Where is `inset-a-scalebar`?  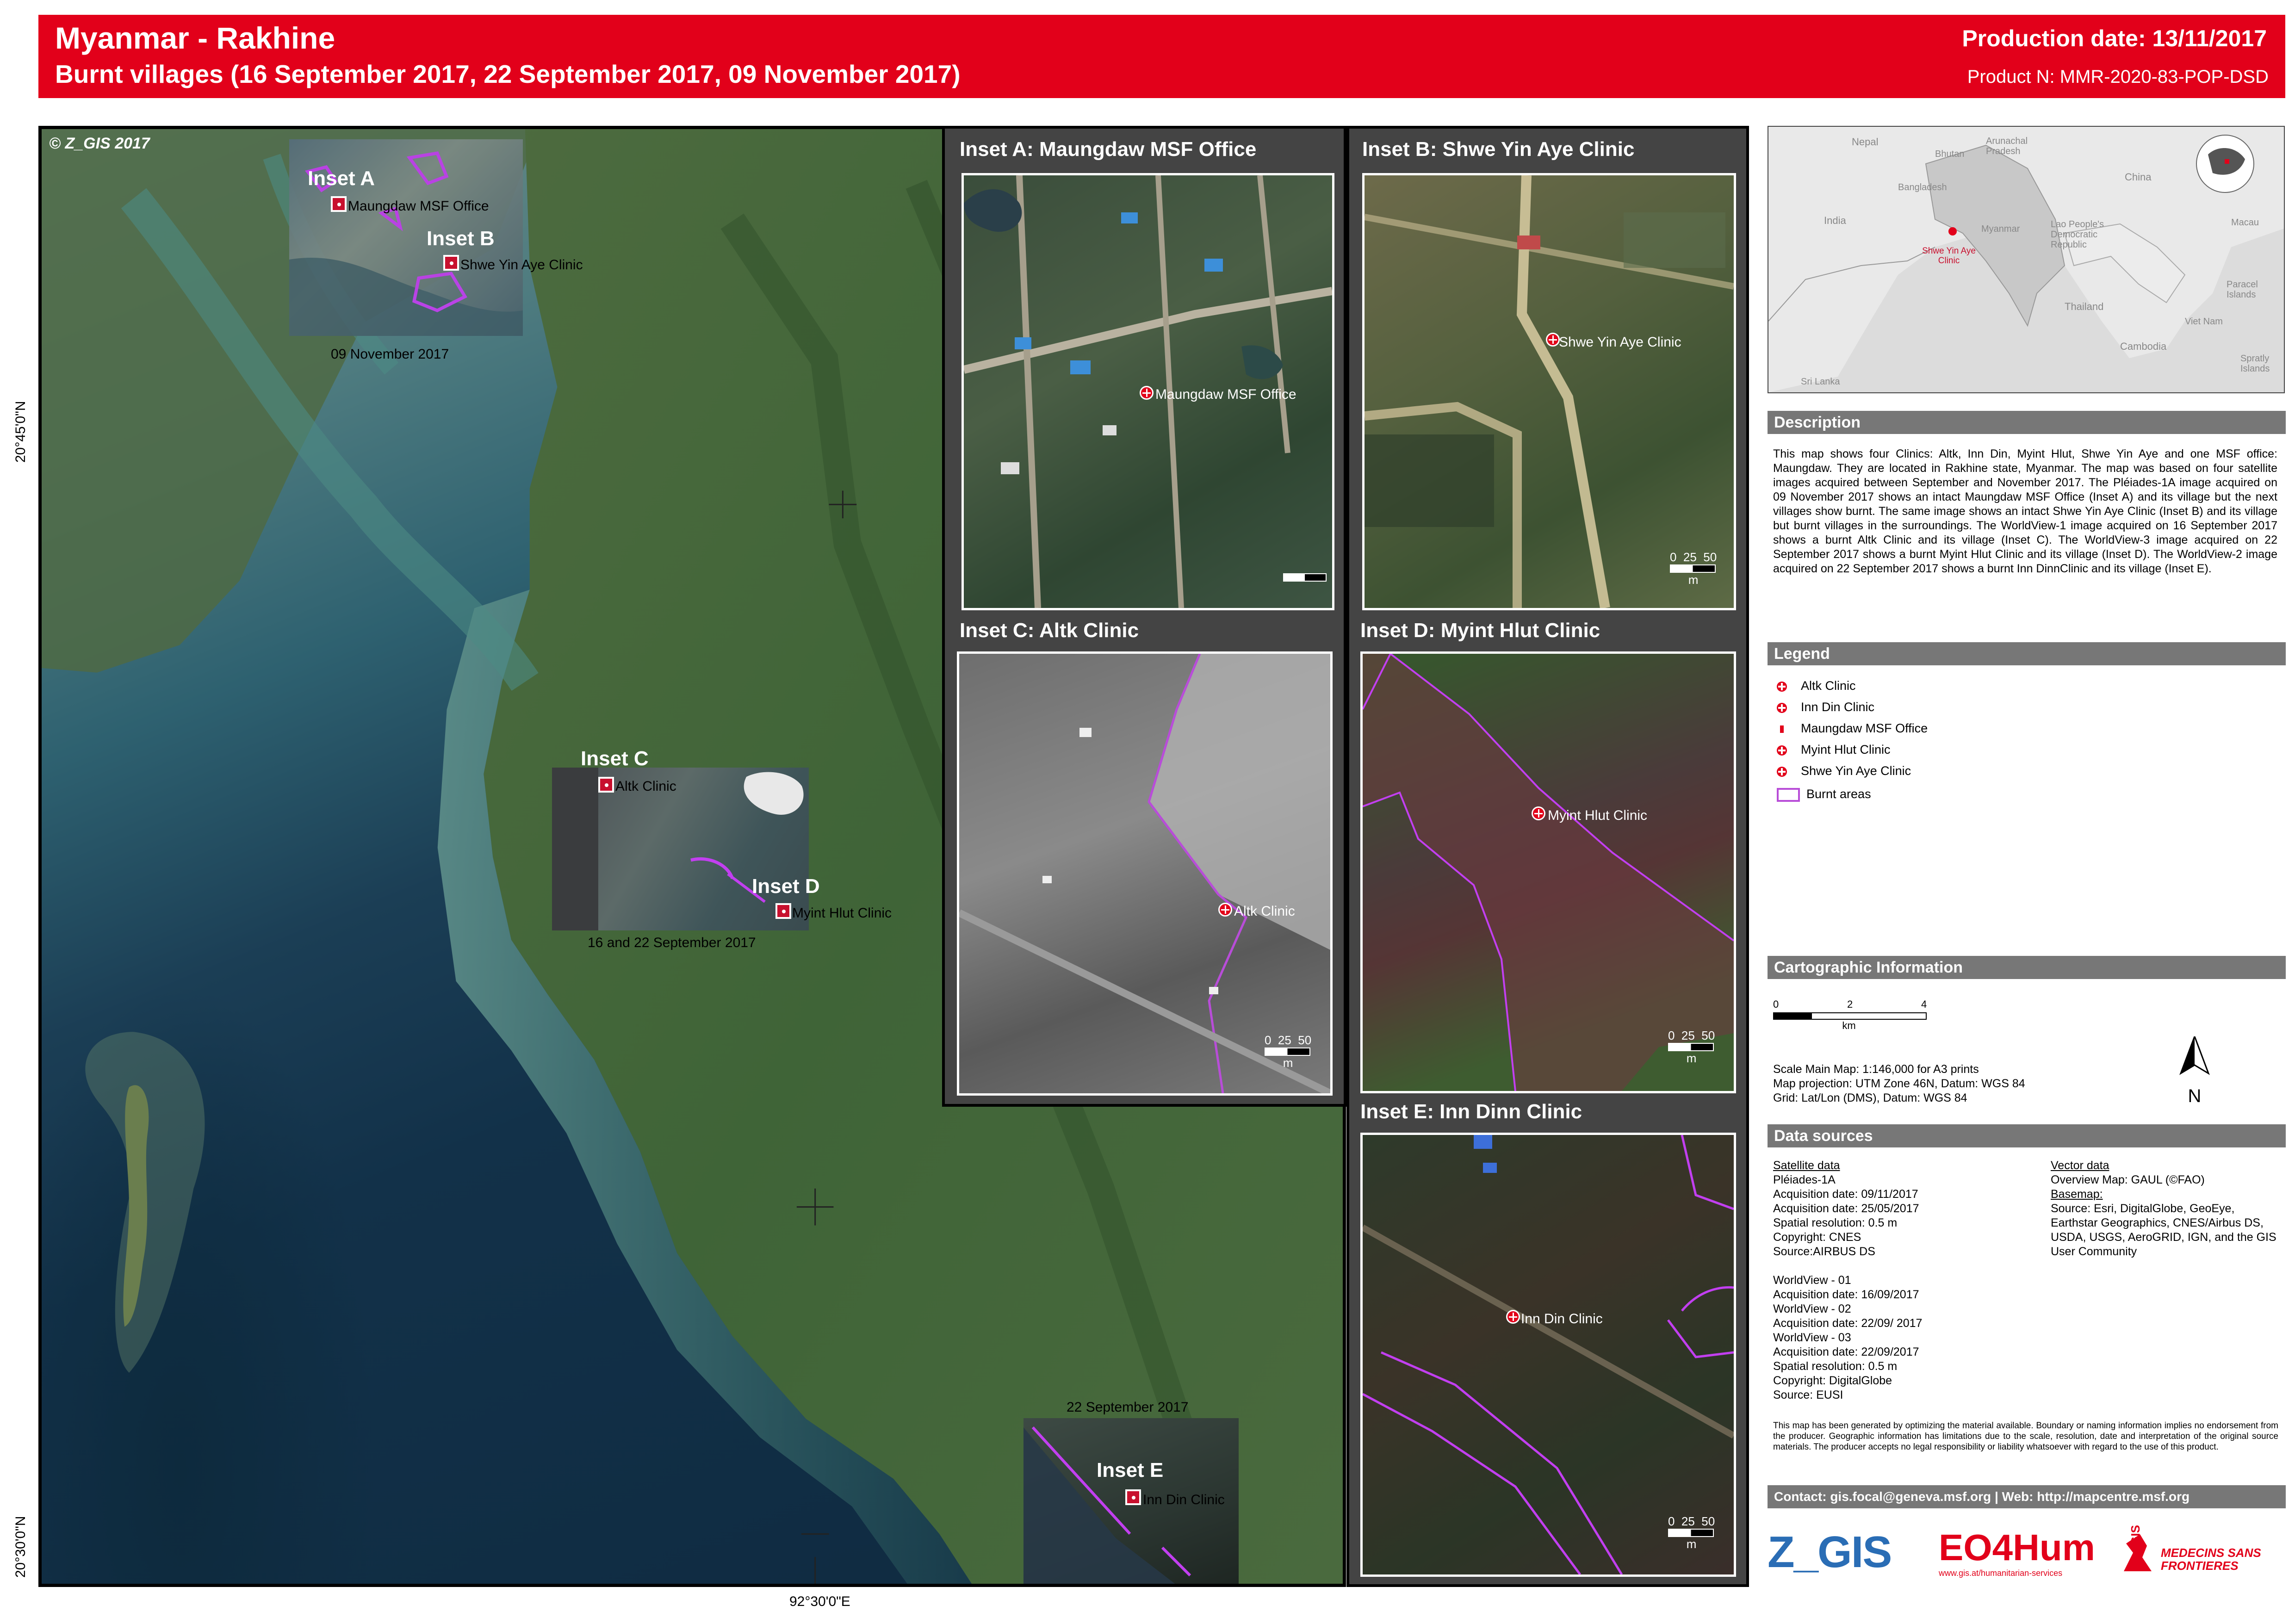 inset-a-scalebar is located at coordinates (1305, 577).